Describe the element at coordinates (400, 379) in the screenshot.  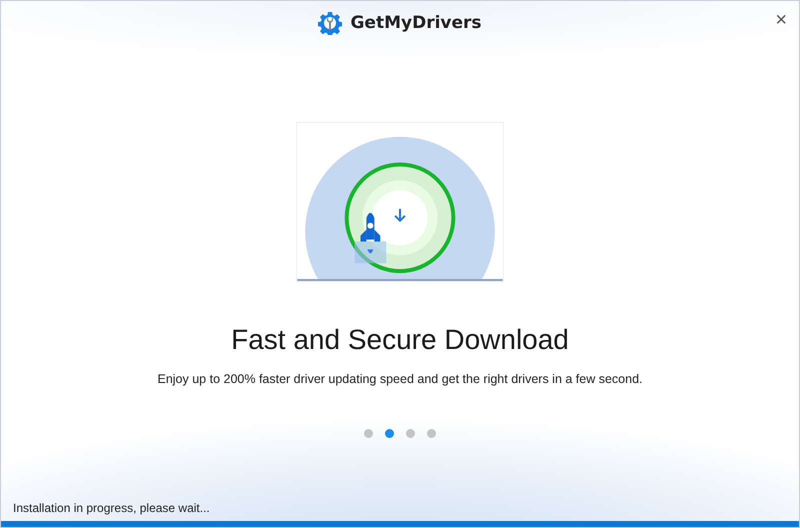
I see `slide-description: Enjoy up to 200% faster driver updating speed and get the right drivers in a few second.` at that location.